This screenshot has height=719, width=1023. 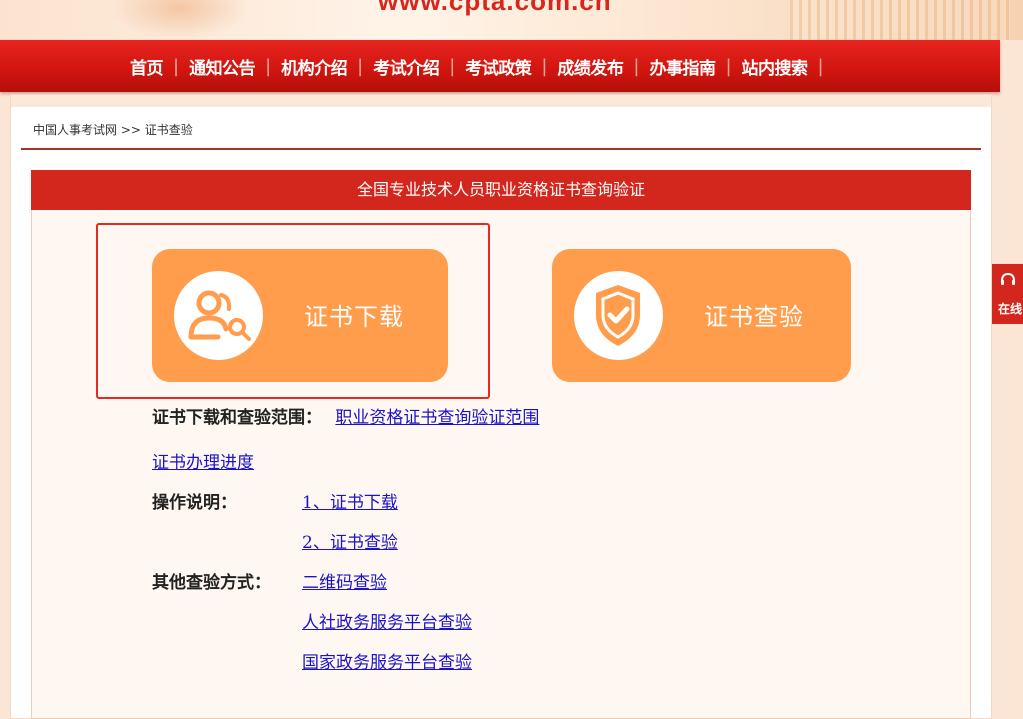 I want to click on shield-check-icon, so click(x=618, y=315).